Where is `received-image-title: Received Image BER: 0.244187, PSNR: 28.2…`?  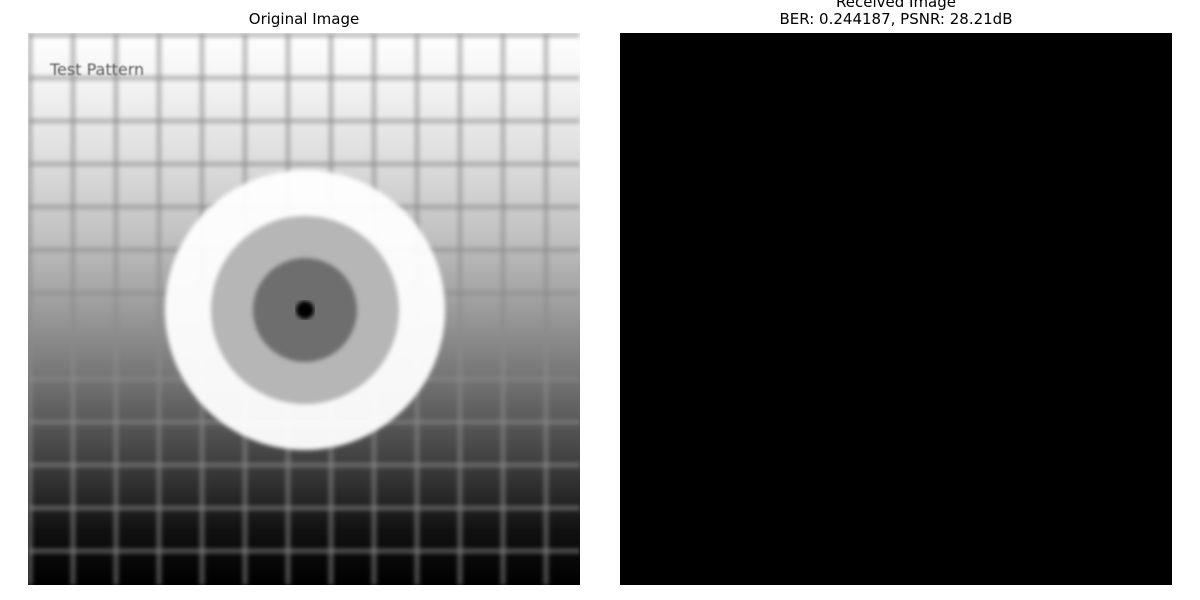 received-image-title: Received Image BER: 0.244187, PSNR: 28.2… is located at coordinates (896, 14).